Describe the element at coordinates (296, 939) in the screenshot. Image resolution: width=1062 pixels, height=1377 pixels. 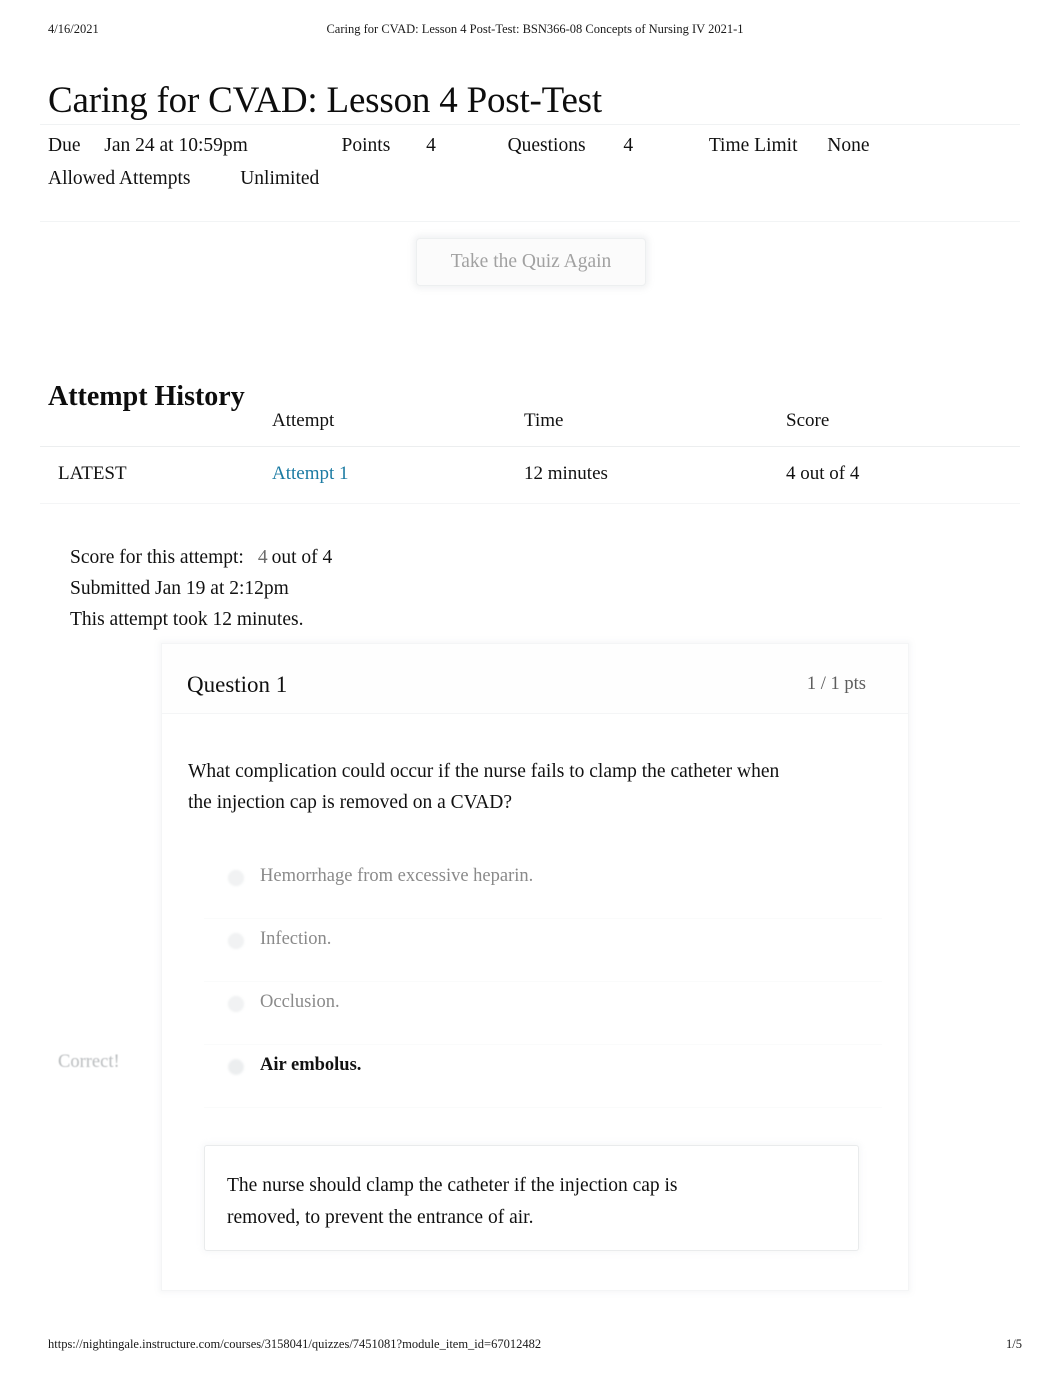
I see `answer-option-label: Infection.` at that location.